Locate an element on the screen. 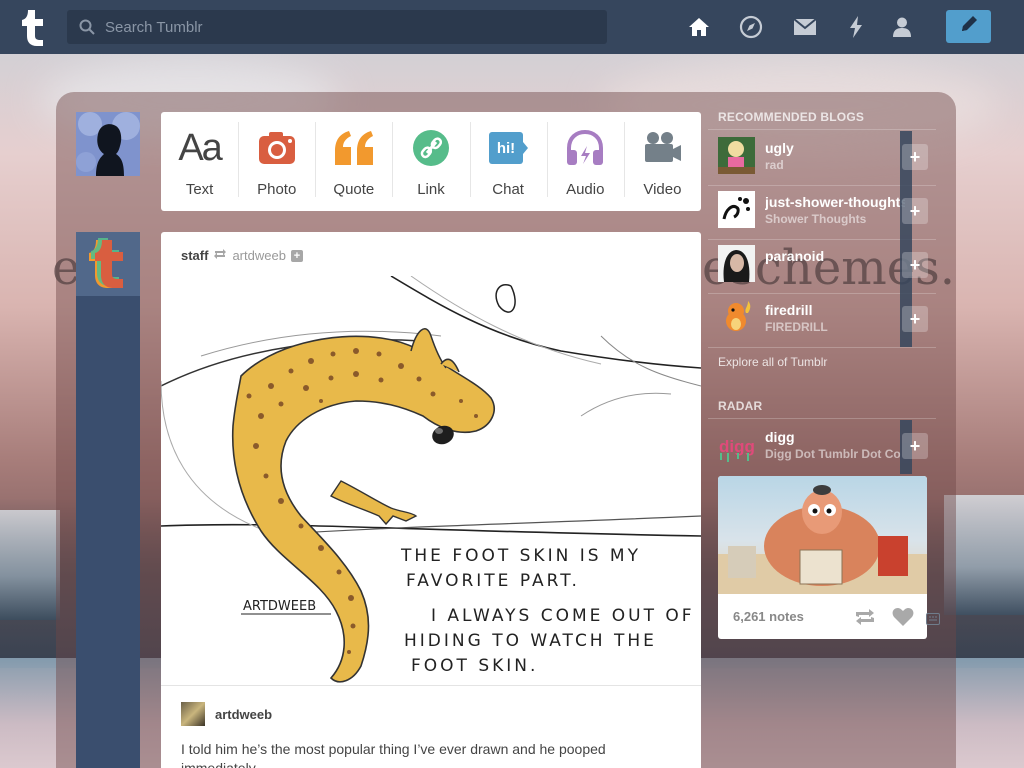 The width and height of the screenshot is (1024, 768). digg-avatar: digg is located at coordinates (736, 444).